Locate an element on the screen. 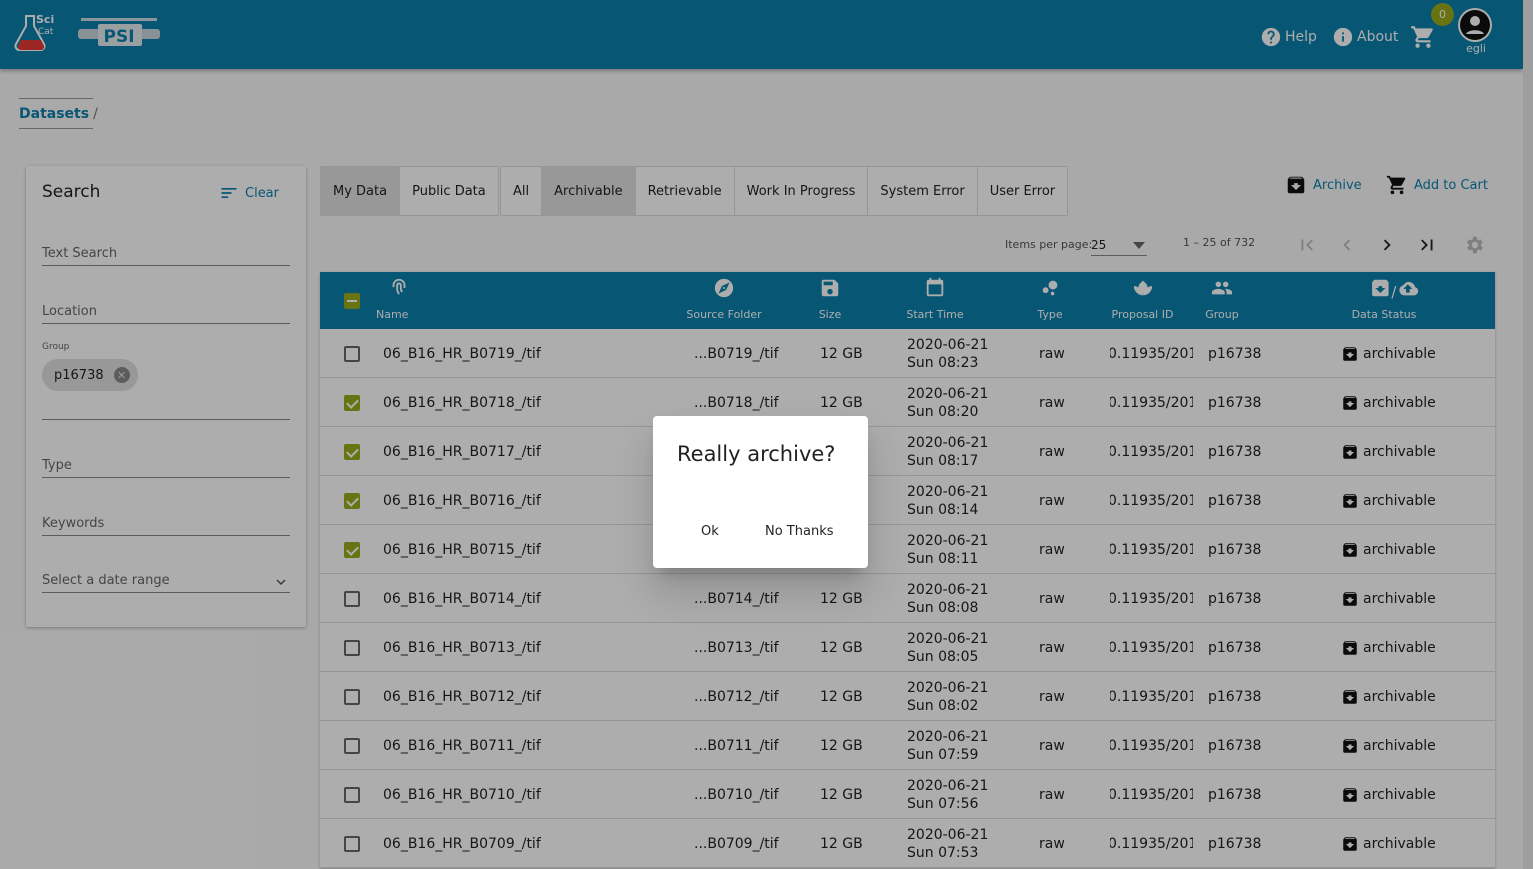 The image size is (1533, 869). dialog-ok-button: Ok is located at coordinates (710, 531).